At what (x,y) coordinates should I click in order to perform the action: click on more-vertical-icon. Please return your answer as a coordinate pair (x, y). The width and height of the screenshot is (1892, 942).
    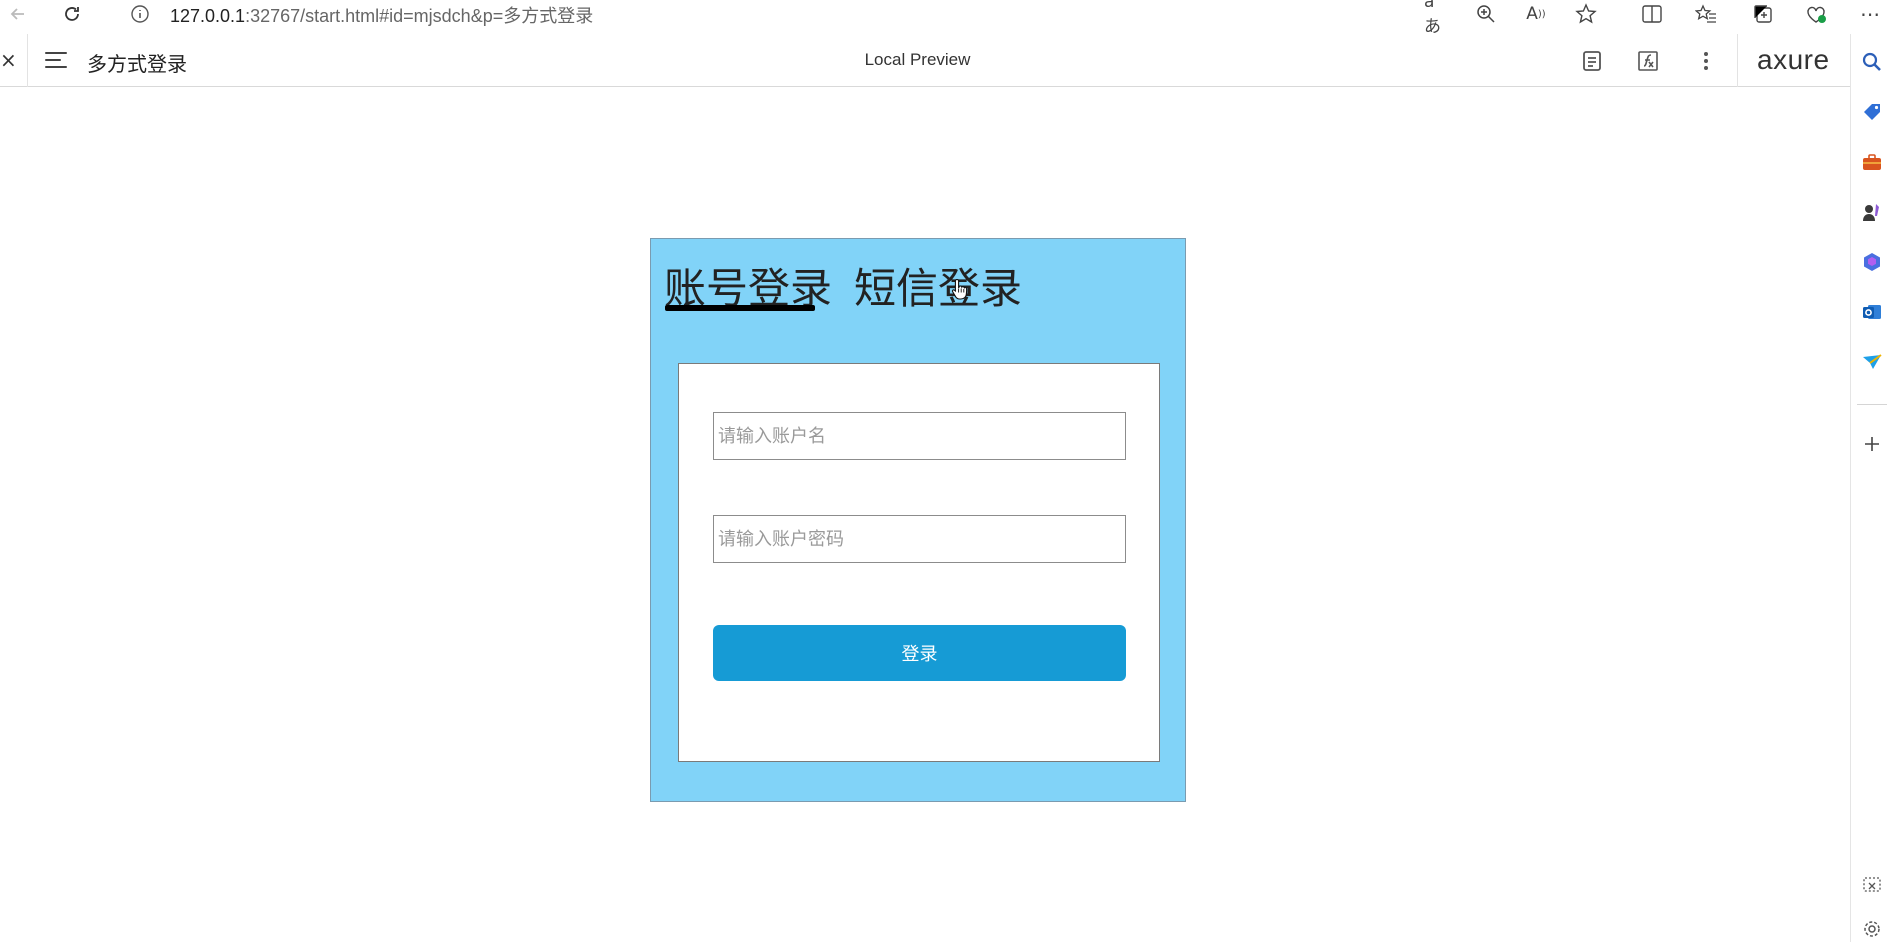
    Looking at the image, I should click on (1706, 61).